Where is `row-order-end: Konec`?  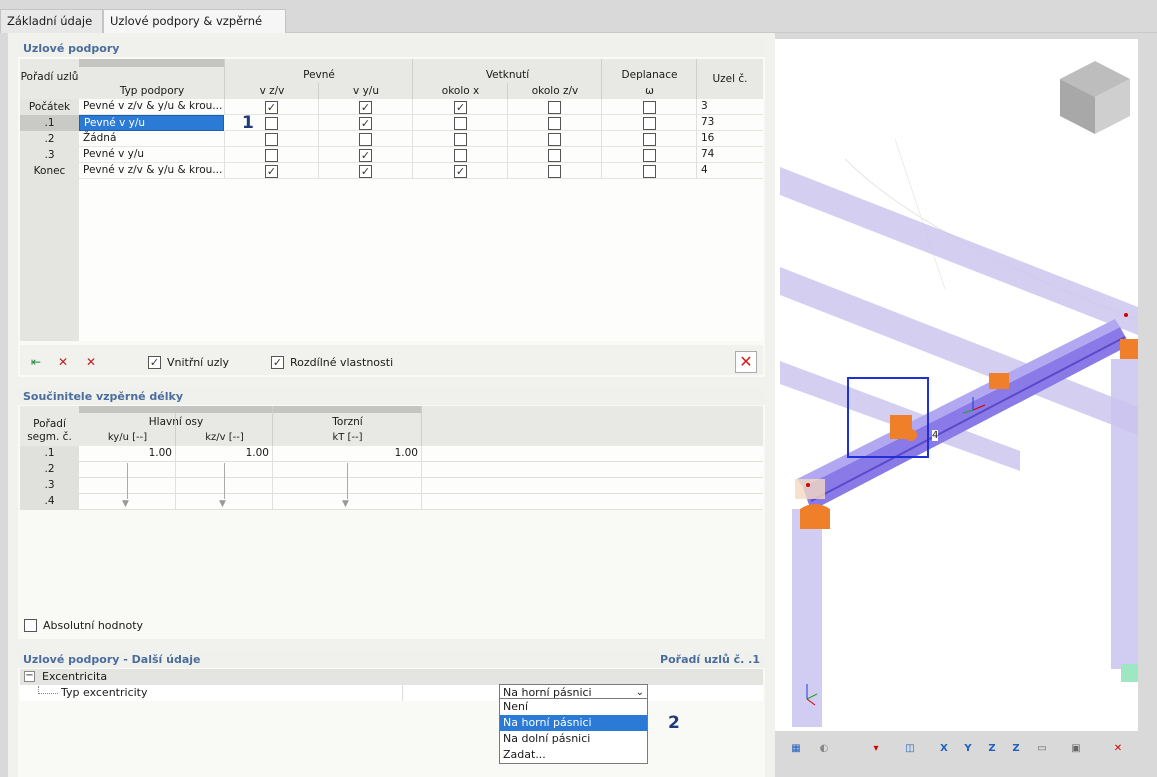 row-order-end: Konec is located at coordinates (49, 171).